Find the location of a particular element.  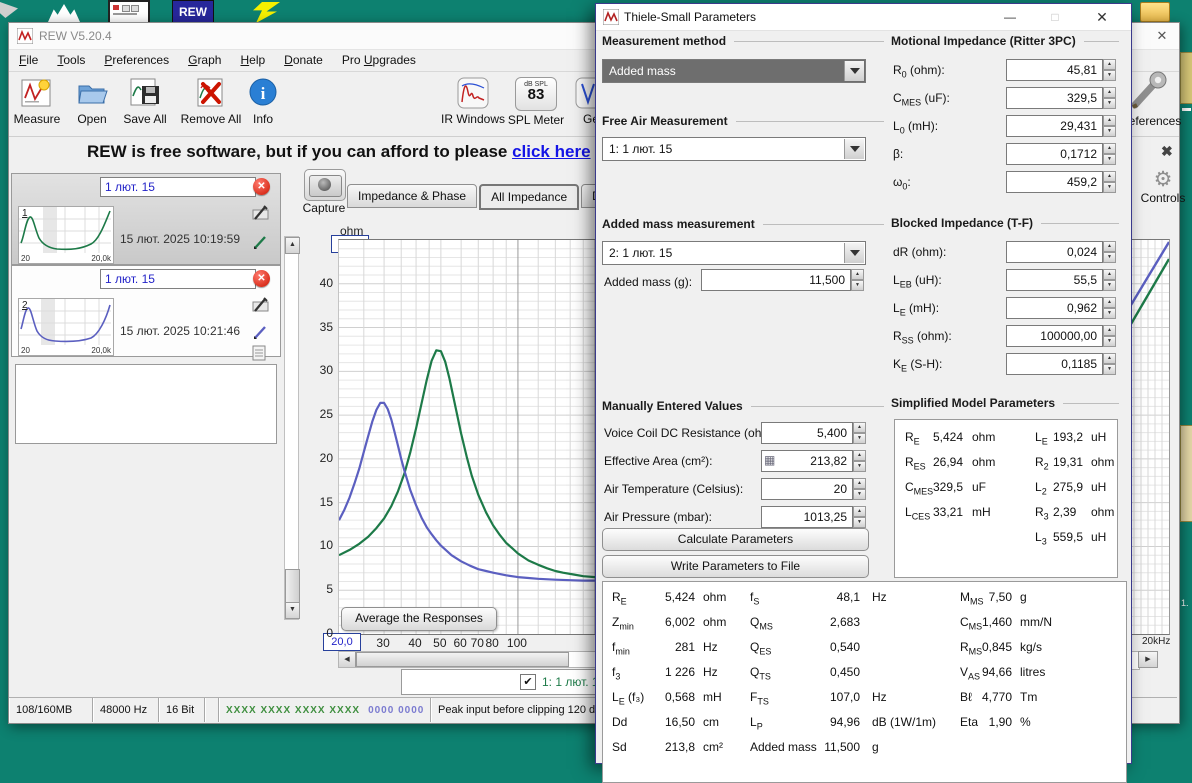

param-field-blocked-2: 0,962 is located at coordinates (1054, 308).